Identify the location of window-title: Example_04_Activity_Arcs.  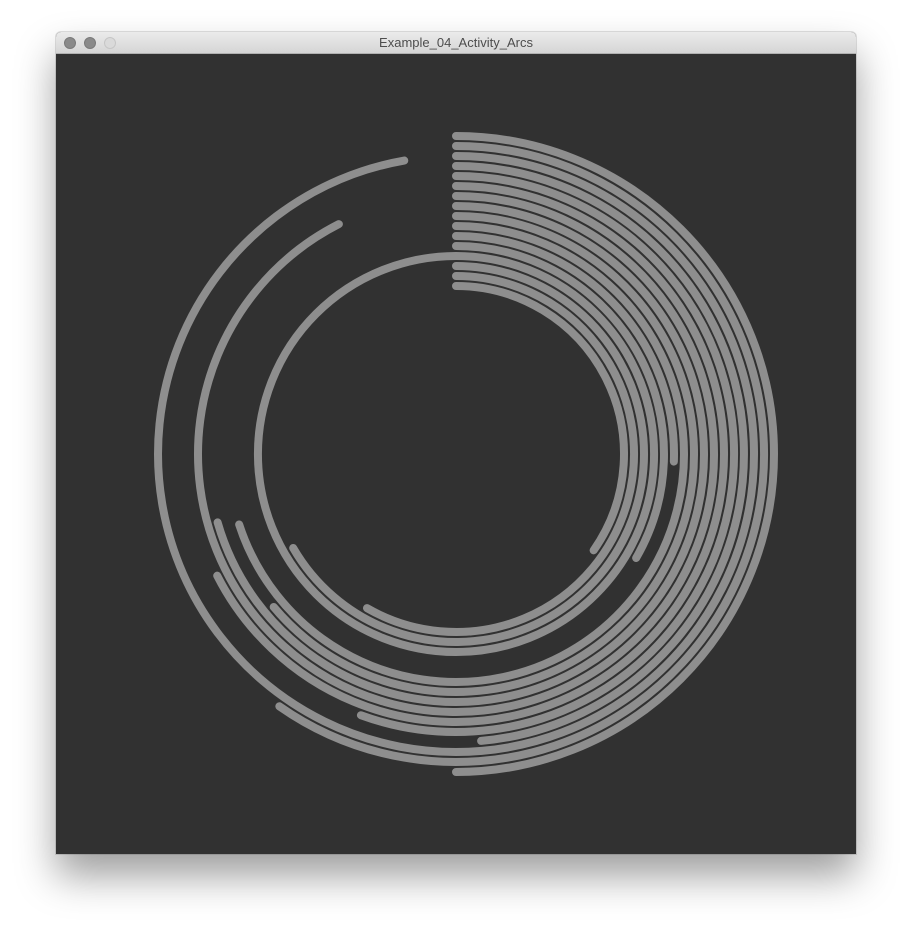
(456, 42).